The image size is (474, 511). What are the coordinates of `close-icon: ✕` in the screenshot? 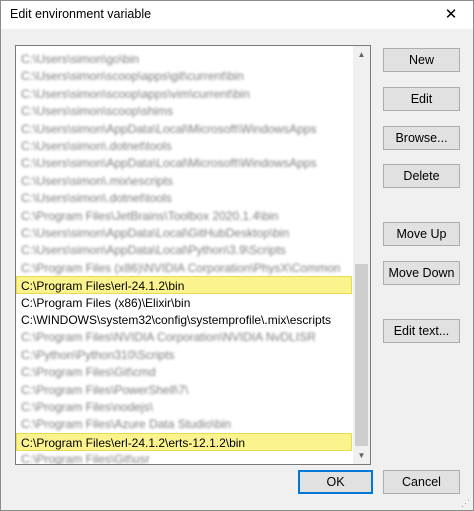 It's located at (451, 15).